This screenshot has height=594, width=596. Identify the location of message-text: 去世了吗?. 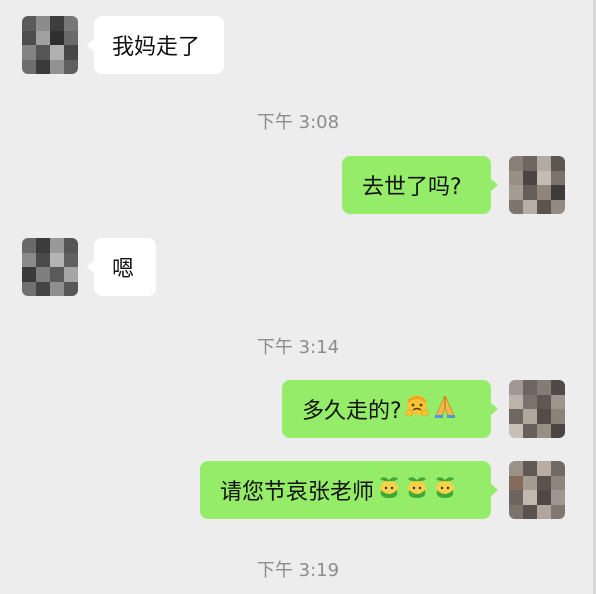
(412, 187).